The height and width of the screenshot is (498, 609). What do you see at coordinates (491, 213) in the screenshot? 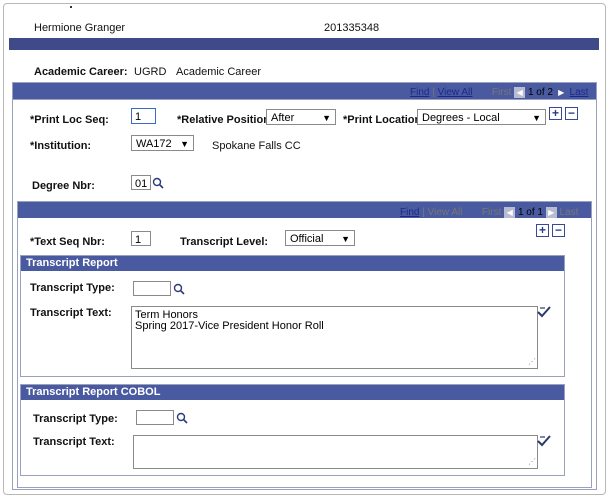
I see `inner-first-label: First` at bounding box center [491, 213].